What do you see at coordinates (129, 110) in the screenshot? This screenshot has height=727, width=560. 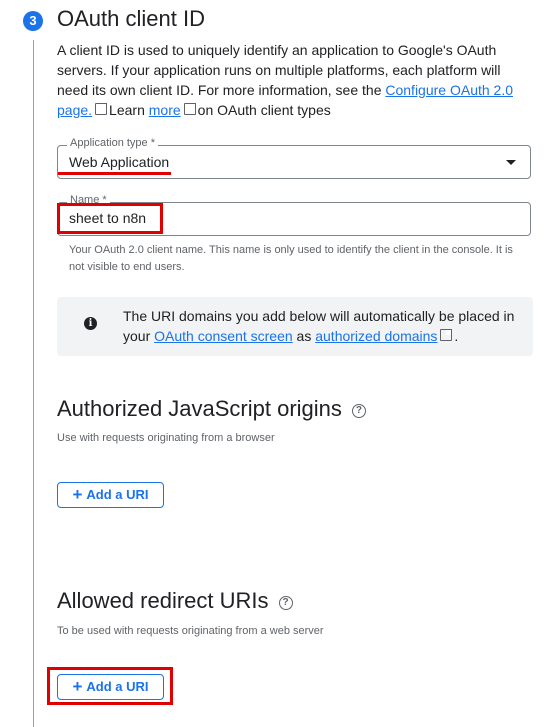 I see `learn-text: Learn` at bounding box center [129, 110].